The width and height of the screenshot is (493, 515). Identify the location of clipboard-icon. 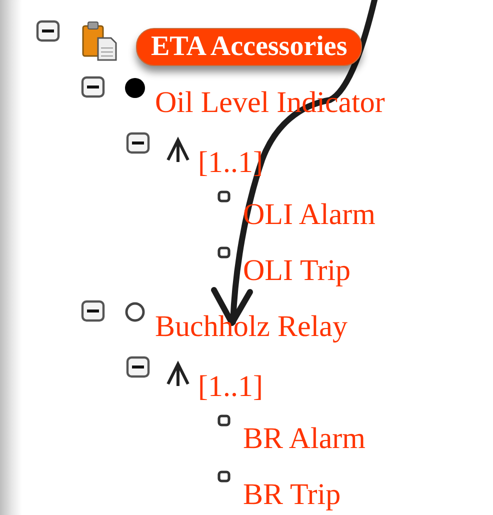
(99, 41).